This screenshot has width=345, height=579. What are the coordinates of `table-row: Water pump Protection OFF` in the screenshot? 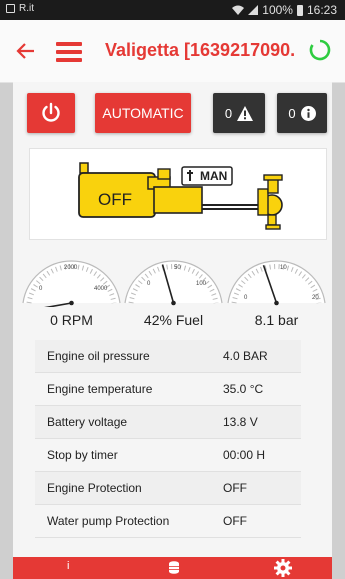 It's located at (168, 521).